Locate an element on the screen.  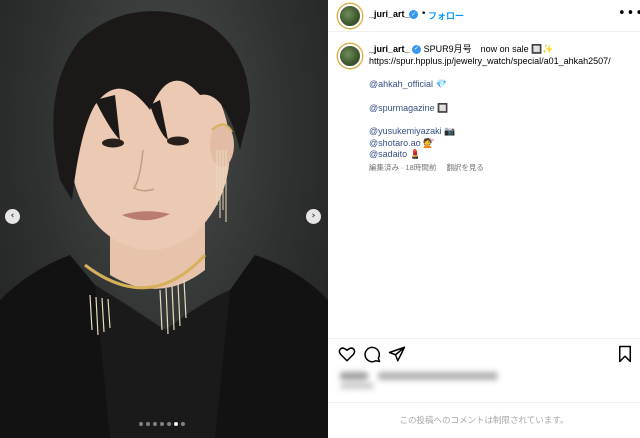
caption-meta: 編集済み · 18時間前 翻訳を見る is located at coordinates (426, 167).